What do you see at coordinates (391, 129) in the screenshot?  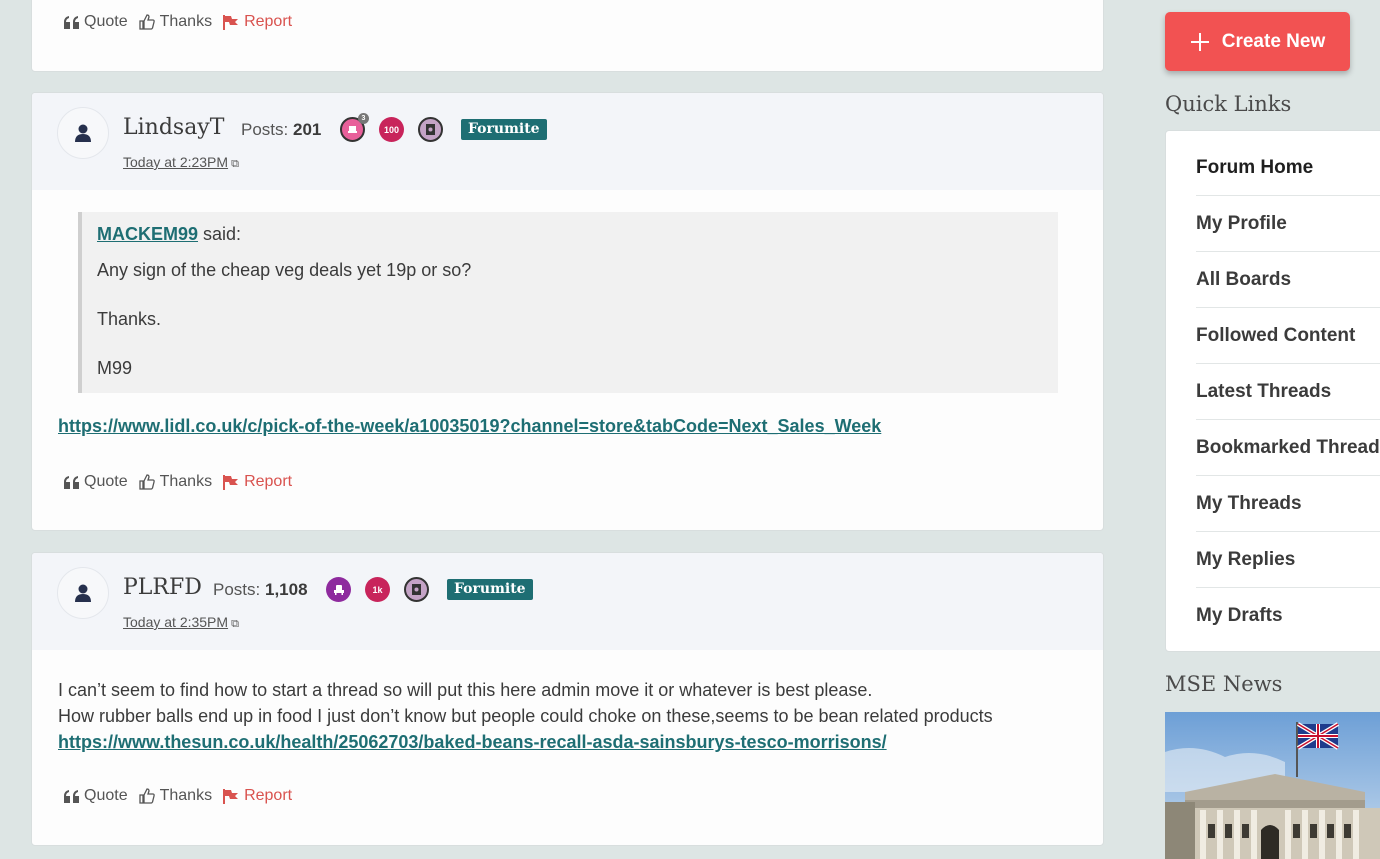 I see `badge-100-posts: 100` at bounding box center [391, 129].